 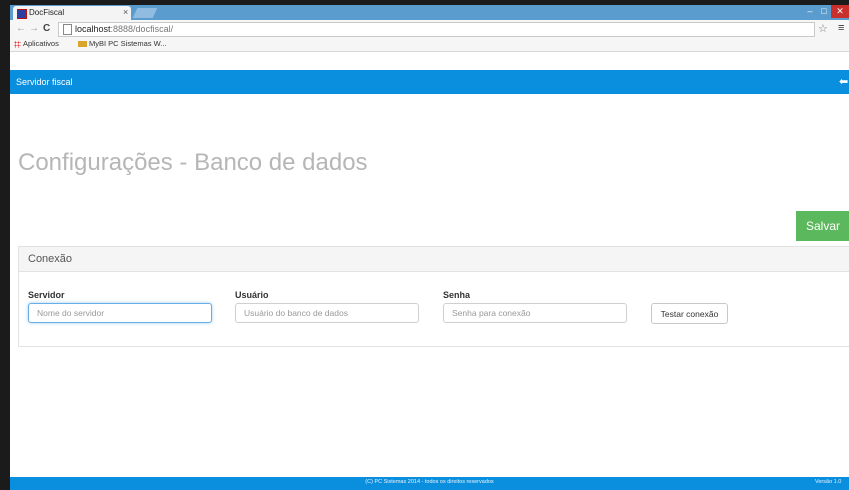 What do you see at coordinates (689, 313) in the screenshot?
I see `test-connection-button: Testar conexão` at bounding box center [689, 313].